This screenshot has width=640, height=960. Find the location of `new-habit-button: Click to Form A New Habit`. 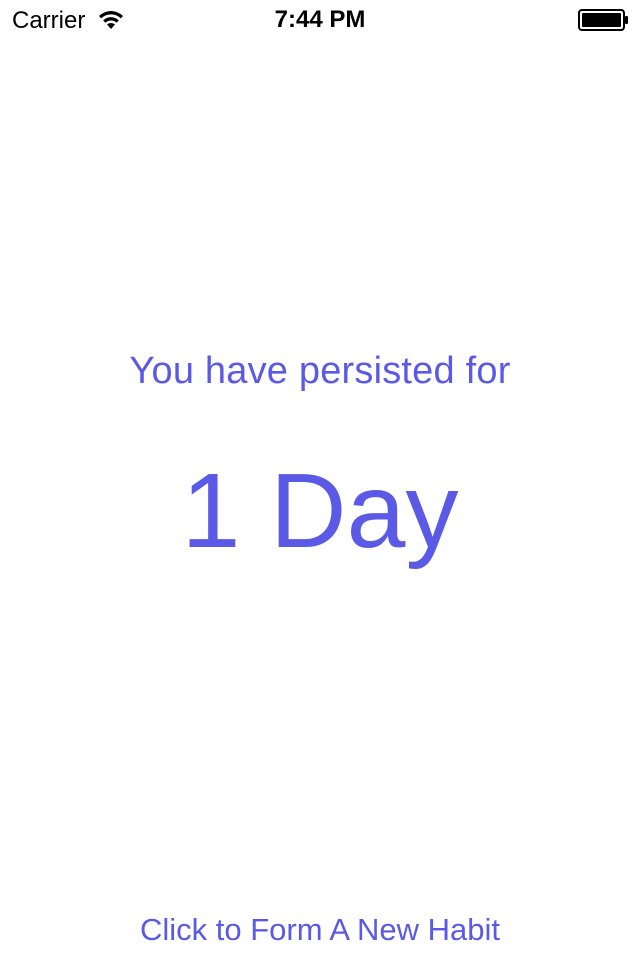

new-habit-button: Click to Form A New Habit is located at coordinates (320, 930).